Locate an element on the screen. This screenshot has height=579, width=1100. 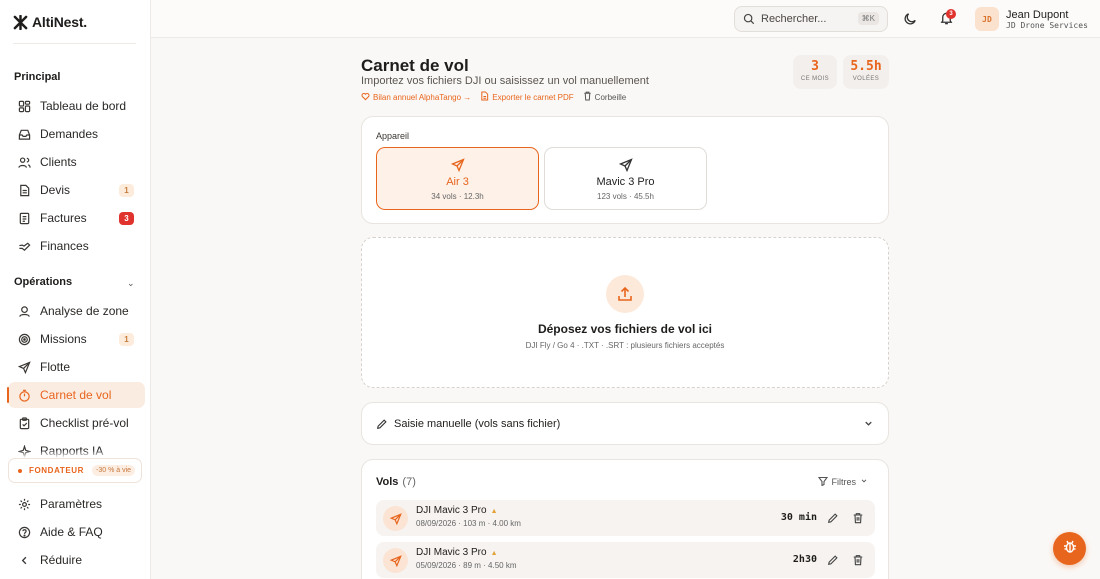
founder-banner: FONDATEUR -30 % à vie is located at coordinates (75, 470).